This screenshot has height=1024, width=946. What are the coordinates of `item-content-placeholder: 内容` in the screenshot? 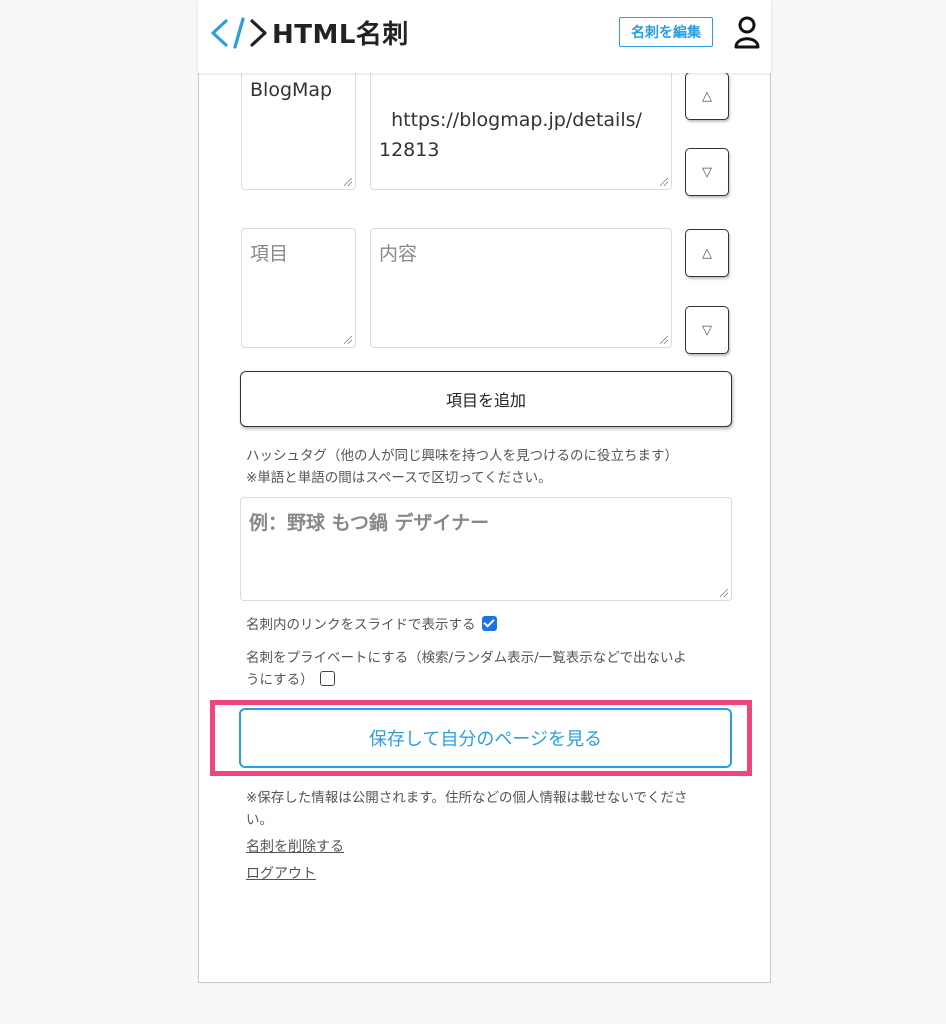 It's located at (398, 254).